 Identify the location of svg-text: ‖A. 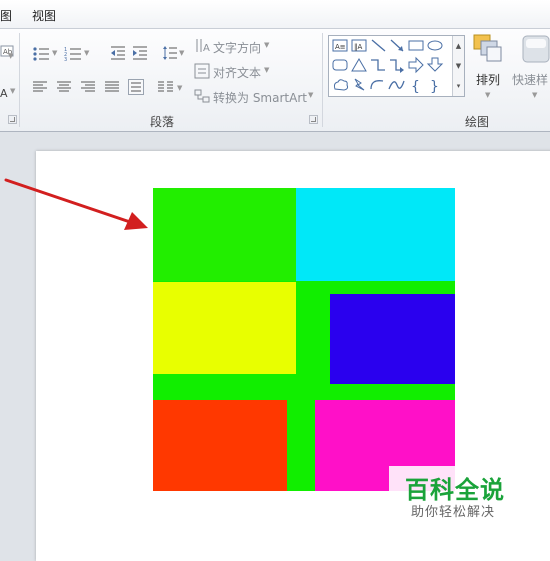
(358, 47).